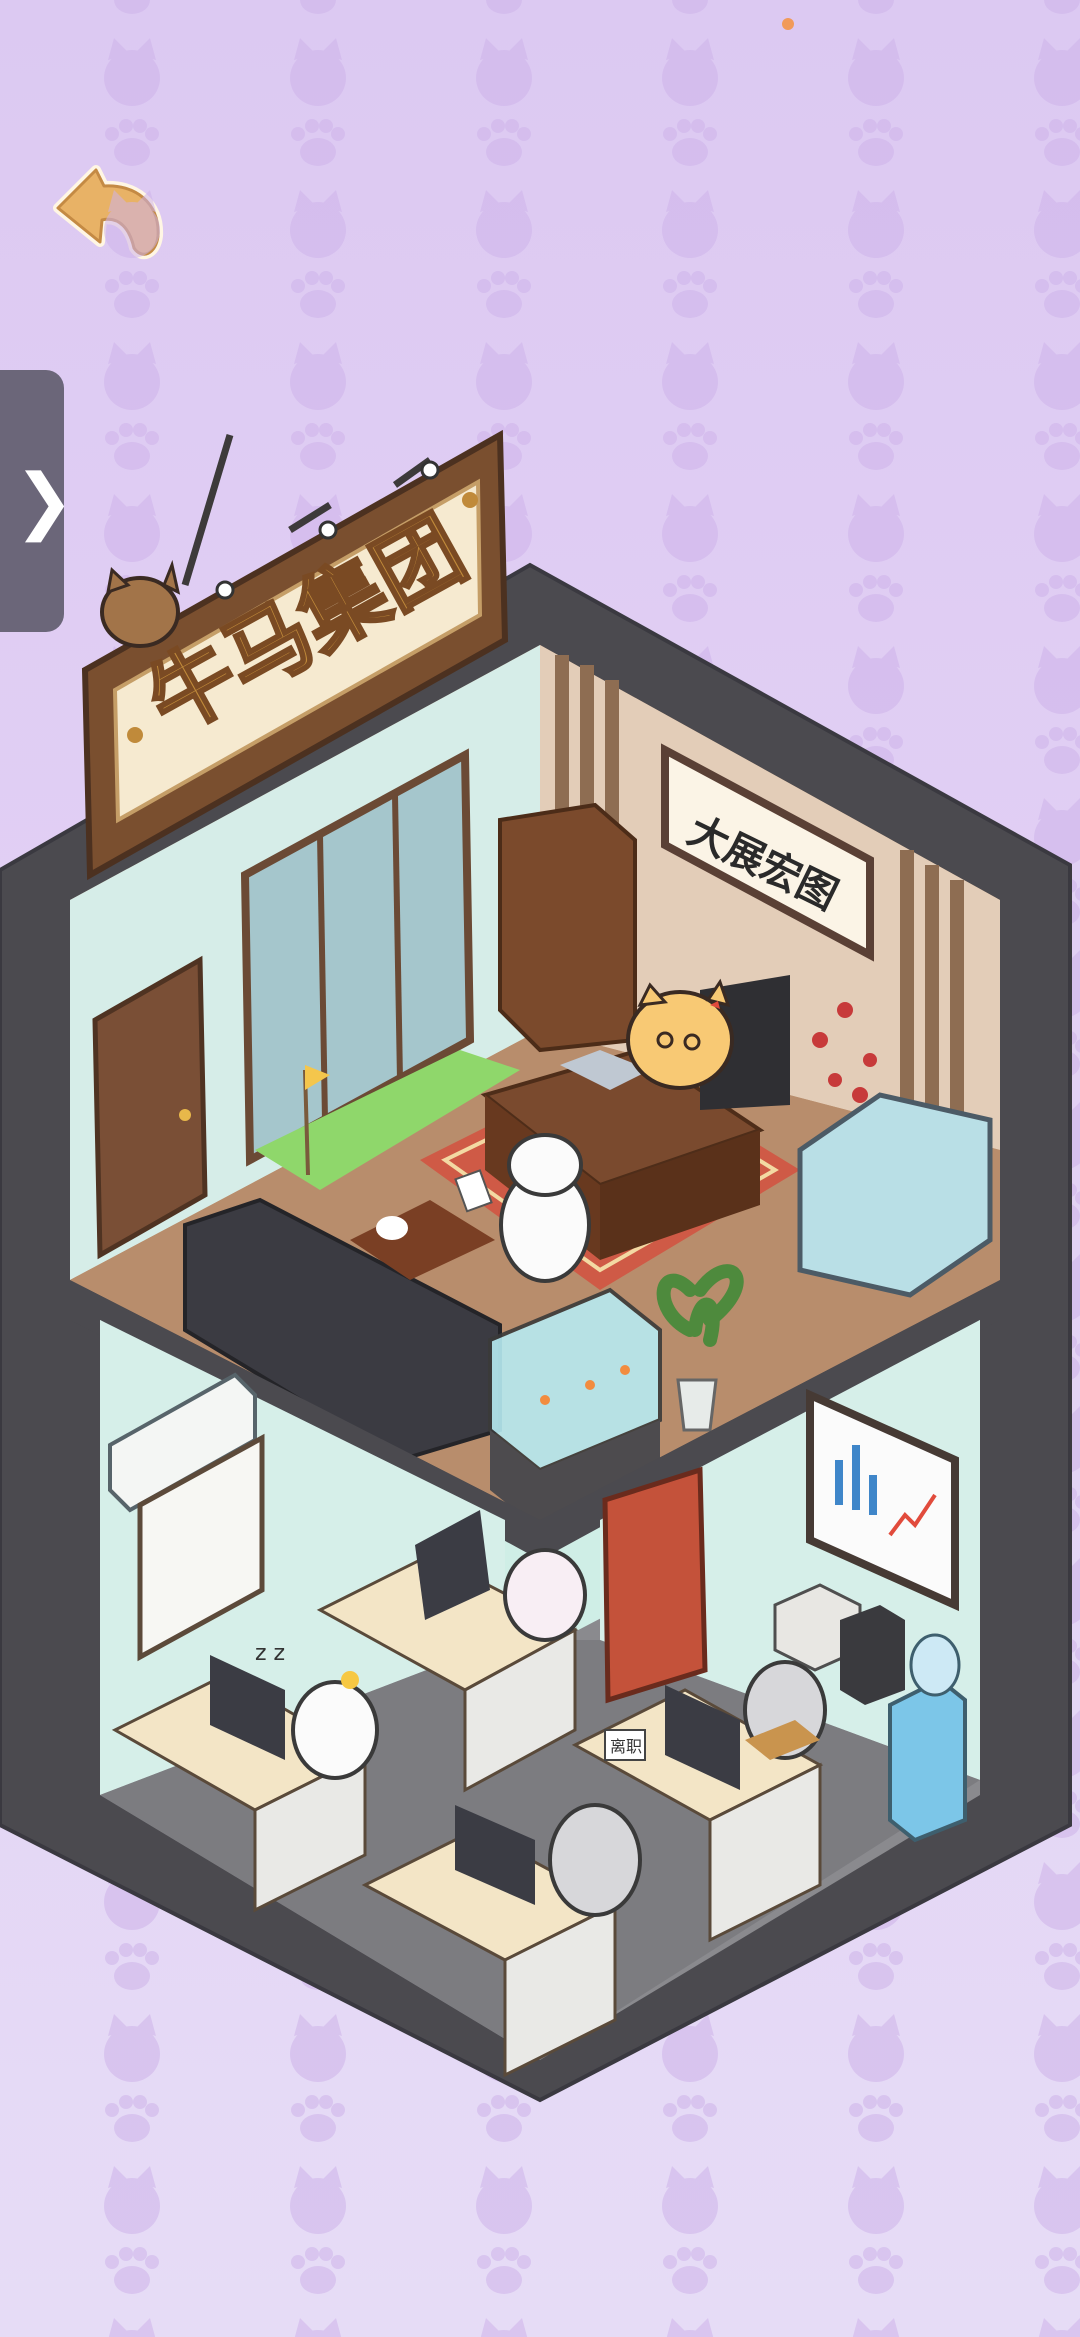  What do you see at coordinates (785, 1710) in the screenshot?
I see `gray-cat-with-box` at bounding box center [785, 1710].